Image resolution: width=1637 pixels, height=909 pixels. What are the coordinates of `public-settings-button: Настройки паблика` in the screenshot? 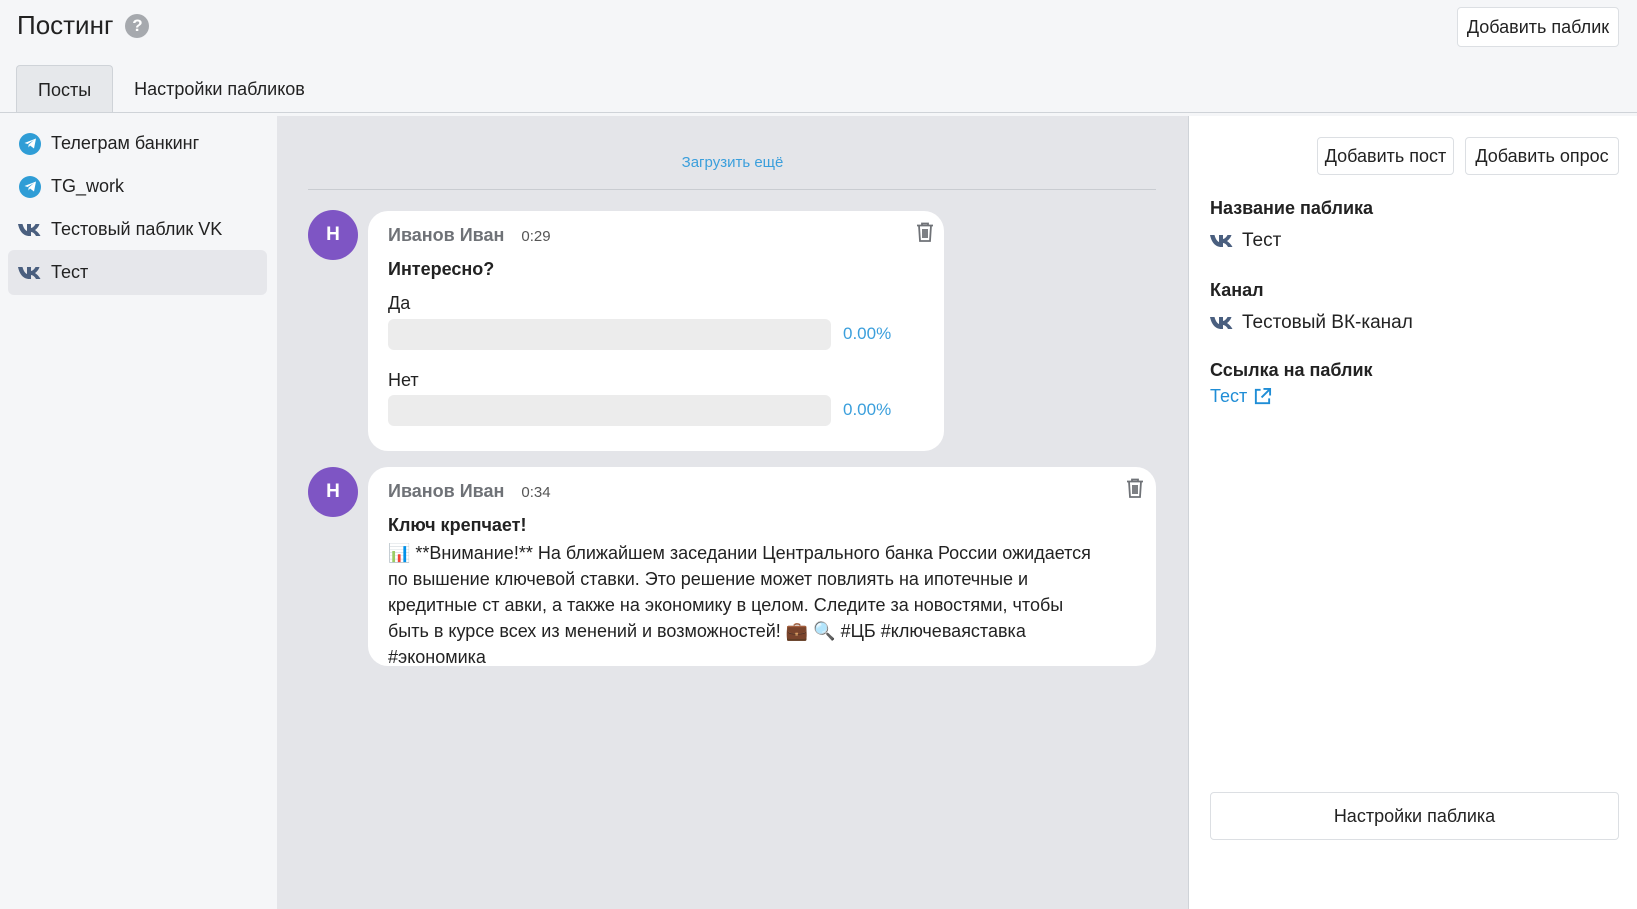 It's located at (1414, 816).